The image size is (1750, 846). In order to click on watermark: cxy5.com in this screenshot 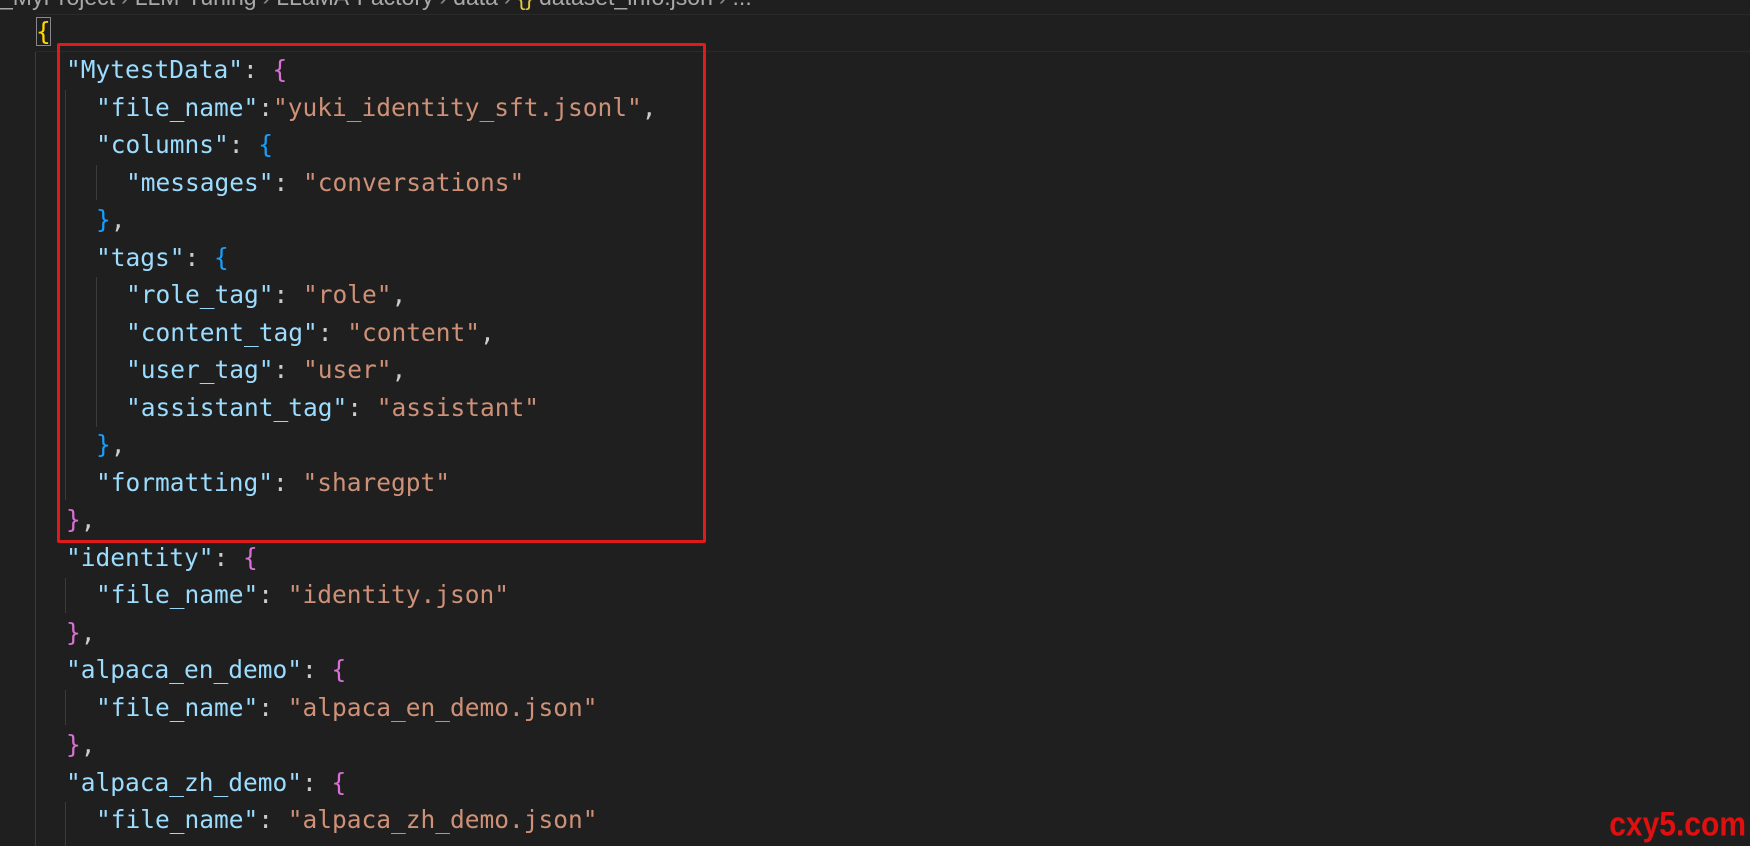, I will do `click(1677, 824)`.